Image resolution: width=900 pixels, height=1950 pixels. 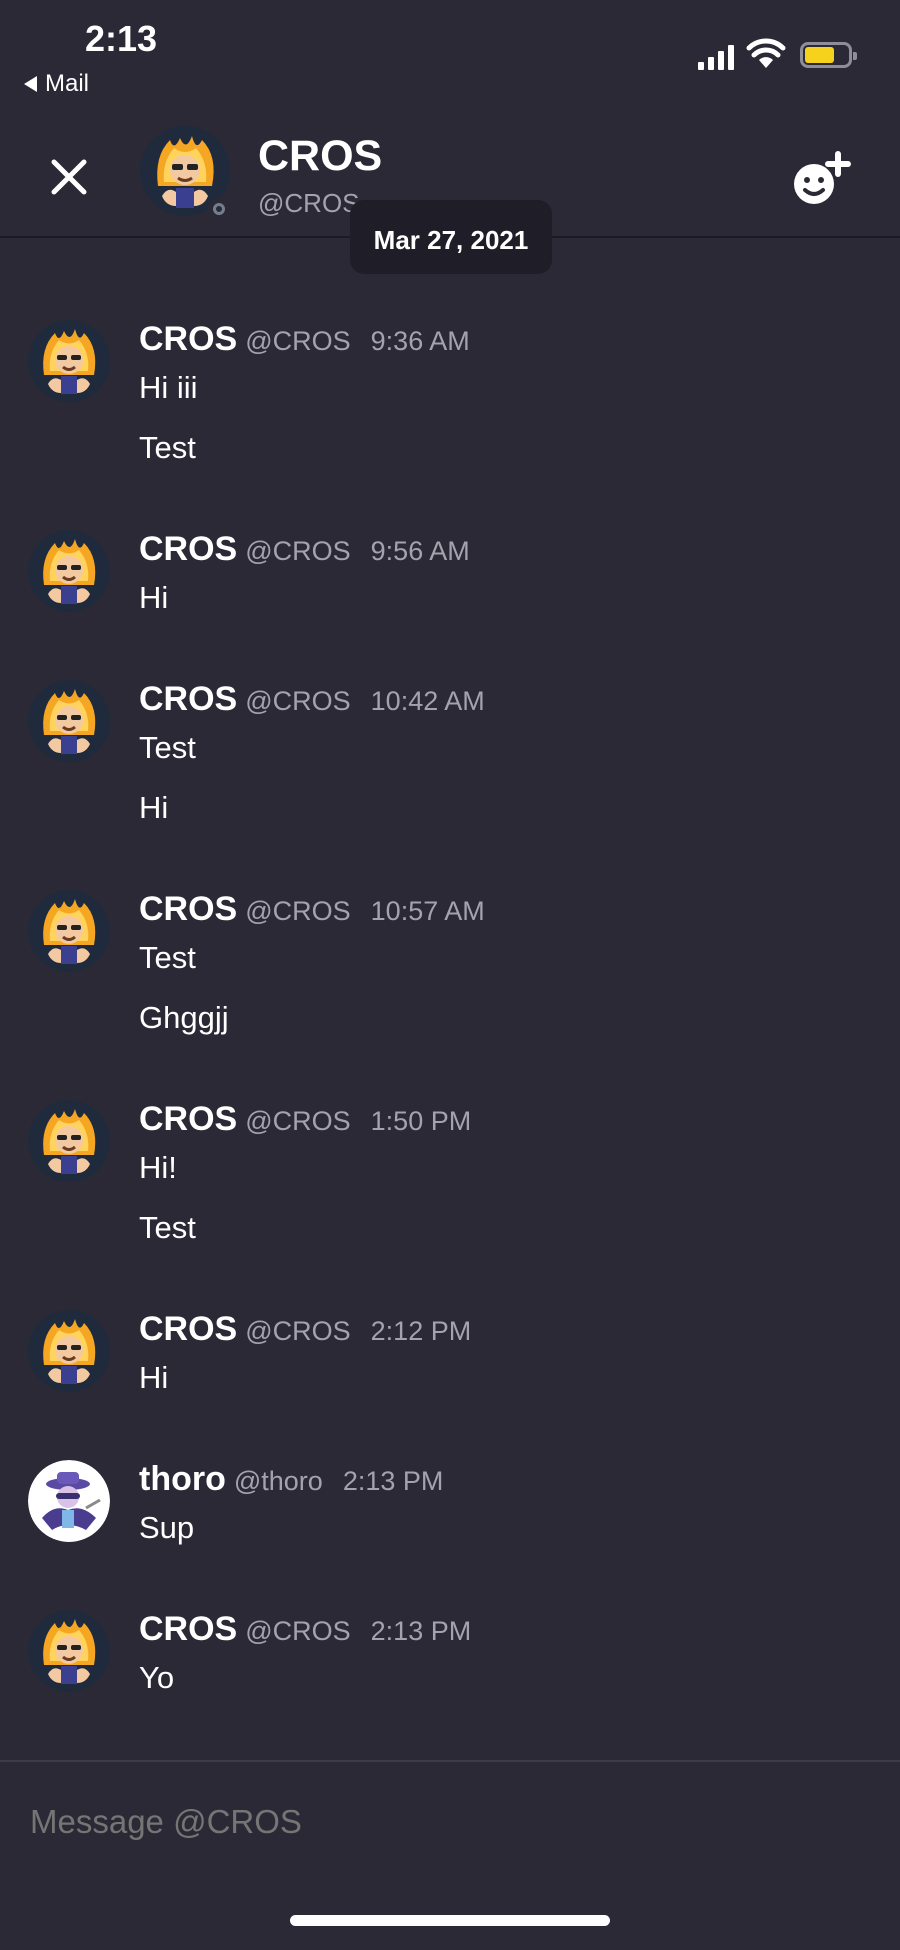 I want to click on header-username: CROS, so click(x=320, y=156).